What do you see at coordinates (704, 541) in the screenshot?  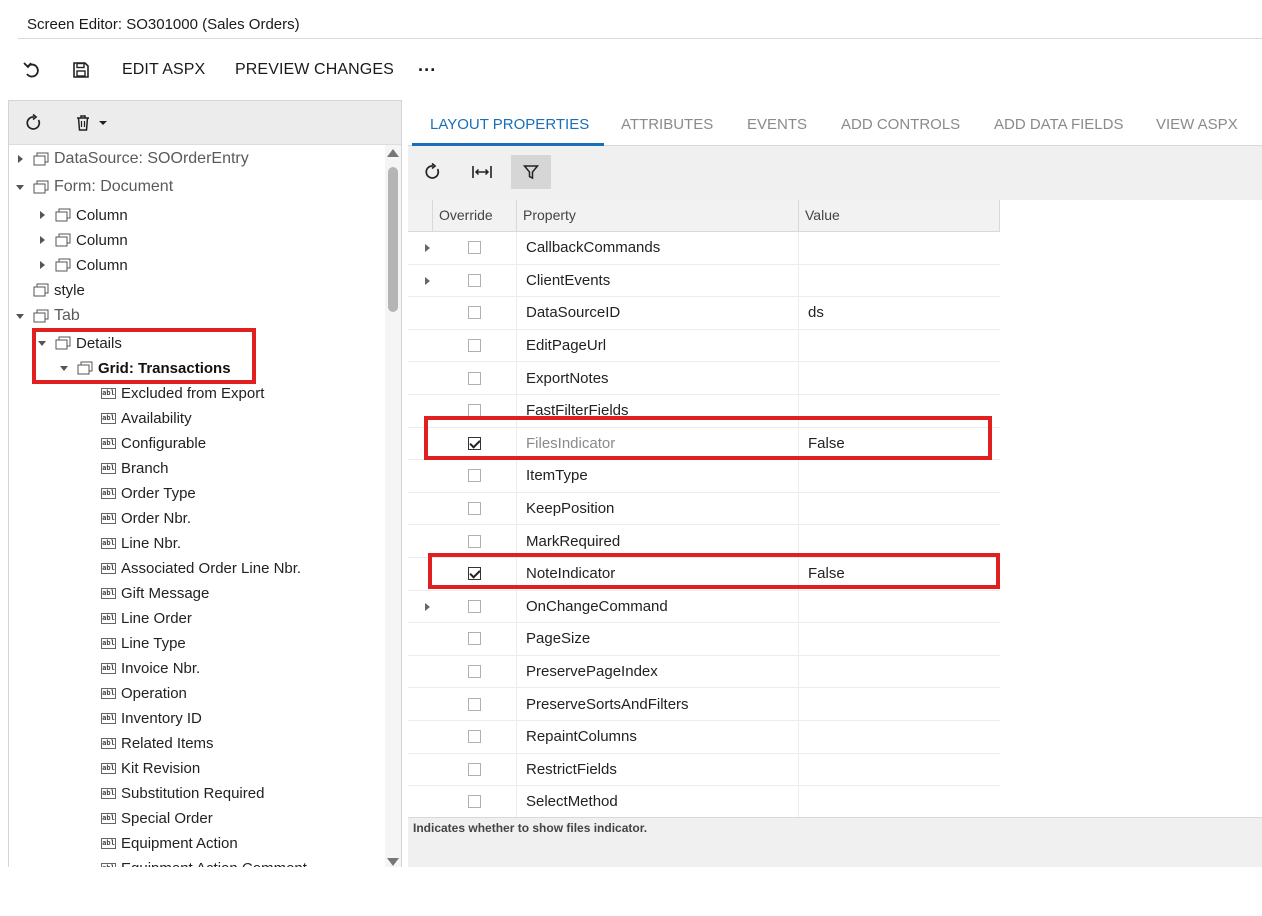 I see `property-row: MarkRequired` at bounding box center [704, 541].